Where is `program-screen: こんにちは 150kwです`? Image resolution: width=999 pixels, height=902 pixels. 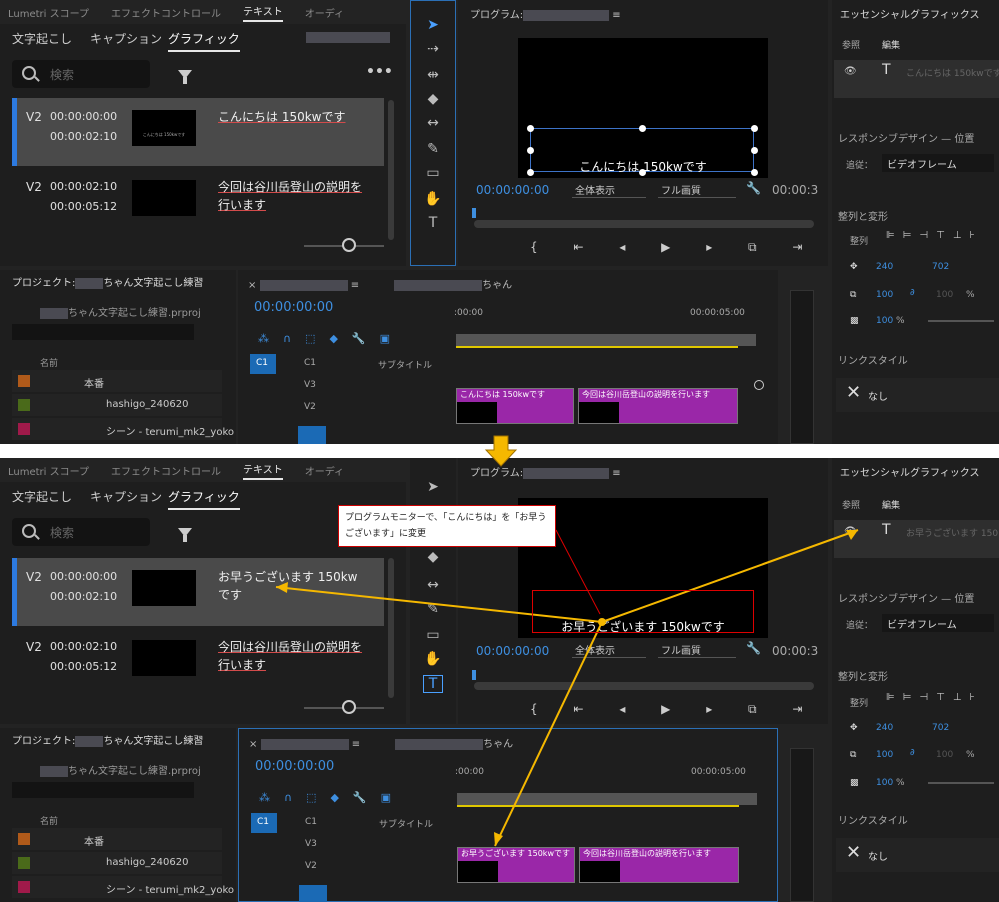
program-screen: こんにちは 150kwです is located at coordinates (643, 108).